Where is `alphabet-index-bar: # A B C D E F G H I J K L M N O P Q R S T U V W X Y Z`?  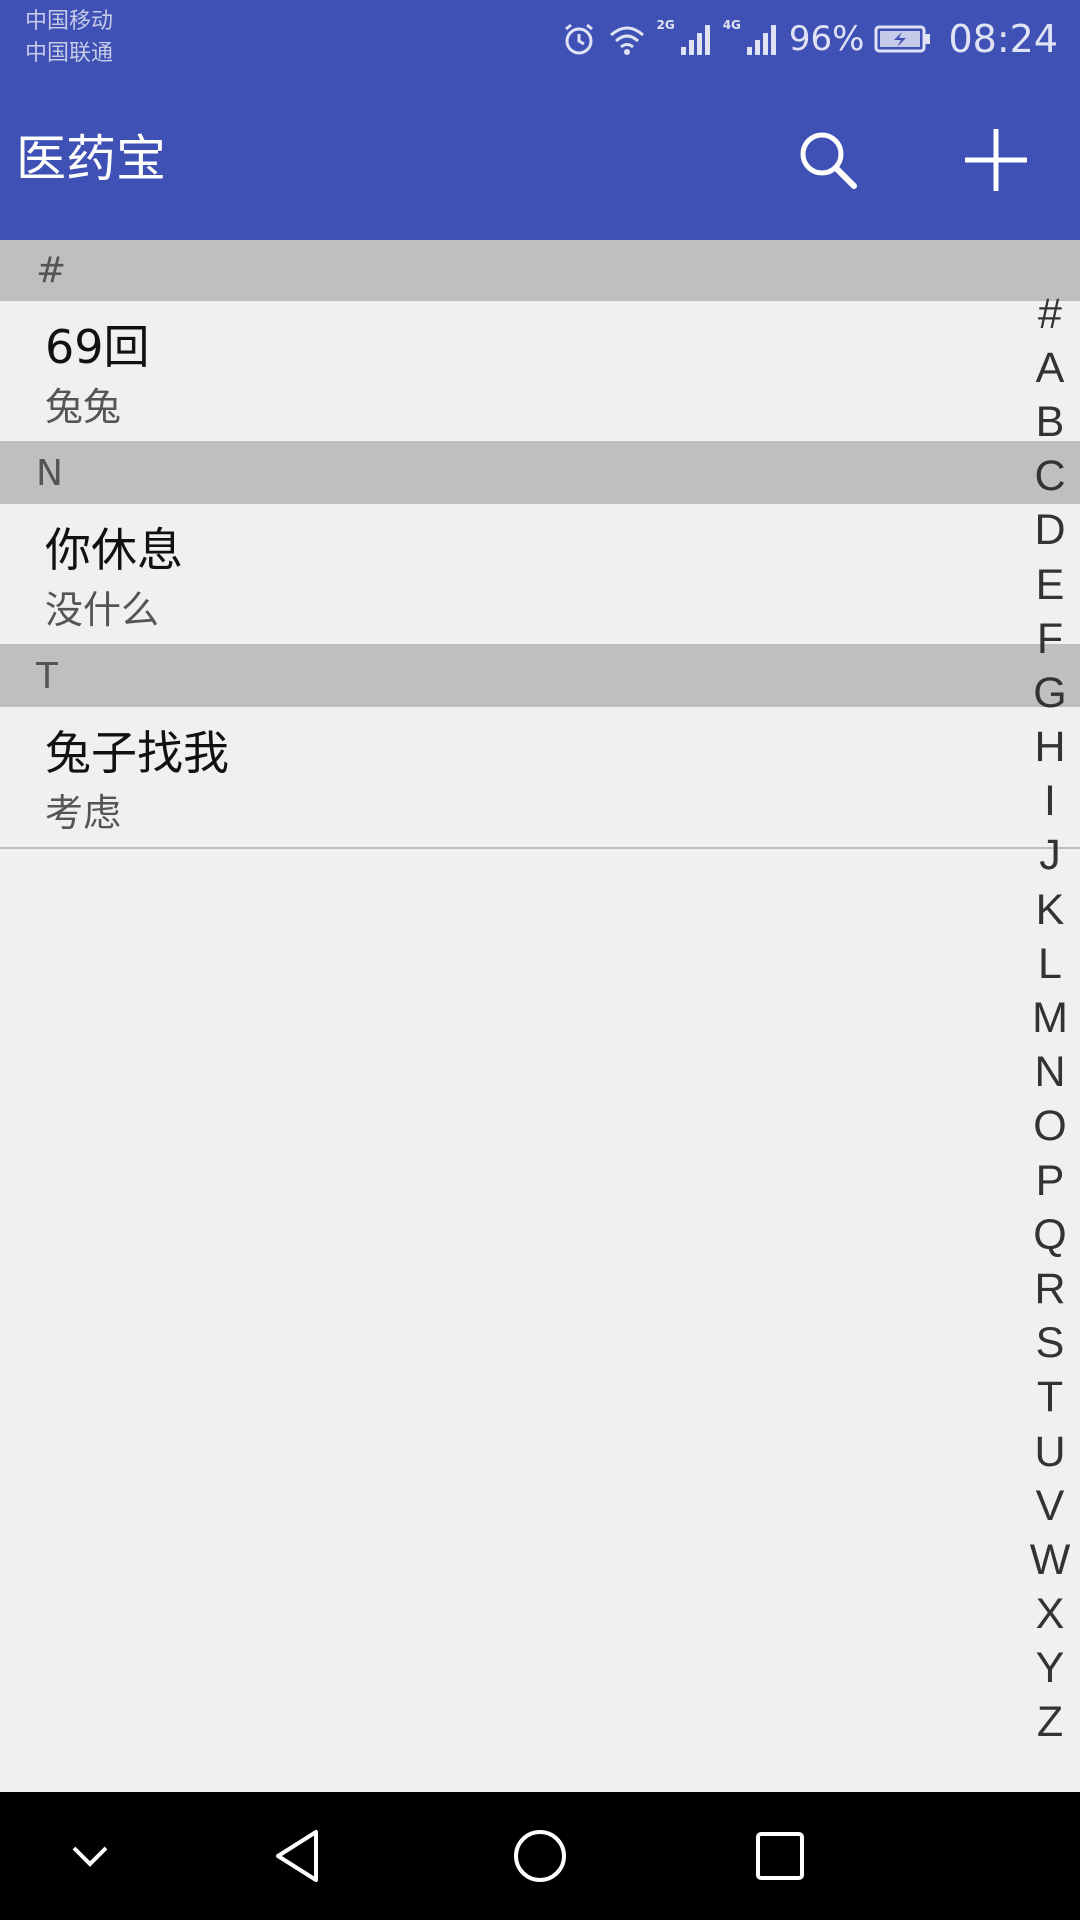 alphabet-index-bar: # A B C D E F G H I J K L M N O P Q R S T U V W X Y Z is located at coordinates (1050, 1018).